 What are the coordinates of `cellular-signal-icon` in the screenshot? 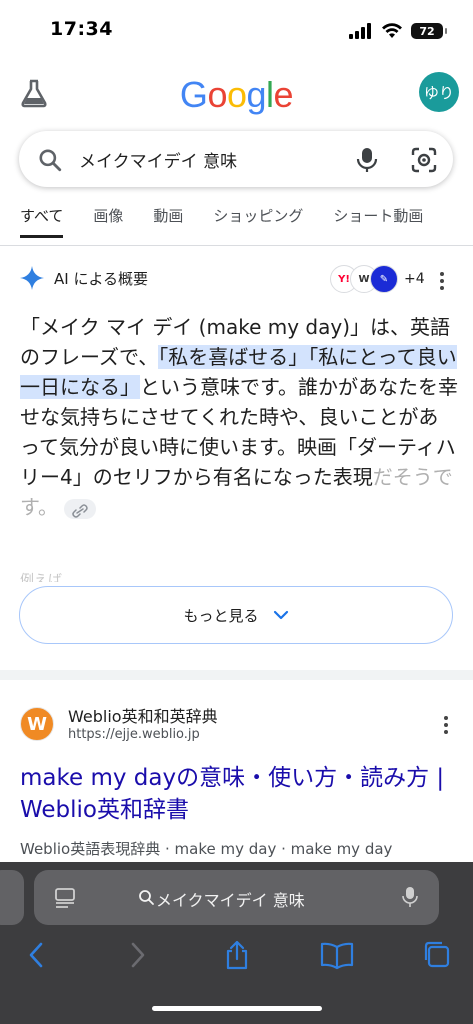 It's located at (360, 31).